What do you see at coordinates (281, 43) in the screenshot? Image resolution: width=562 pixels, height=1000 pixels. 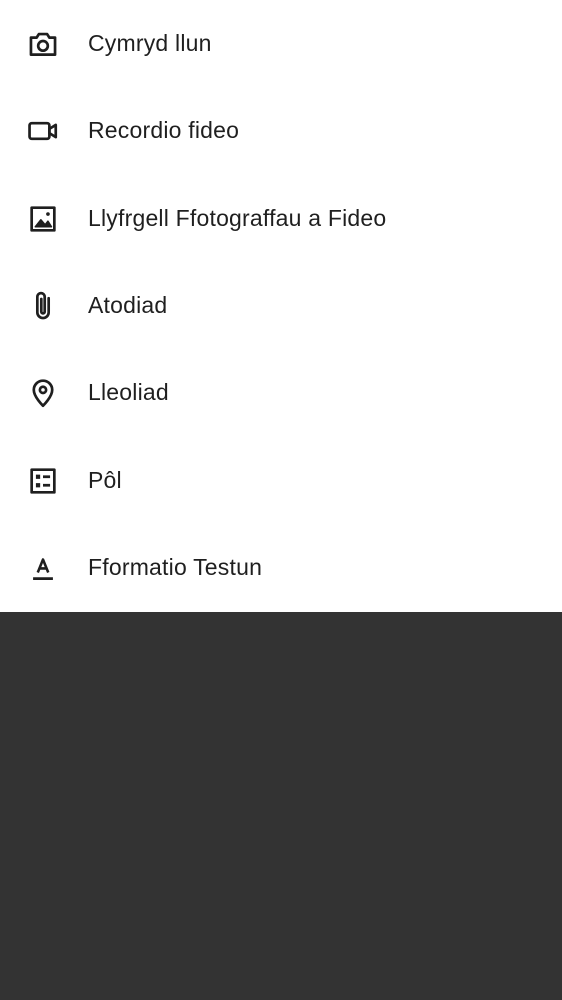 I see `menu-item-take-photo: Cymryd llun` at bounding box center [281, 43].